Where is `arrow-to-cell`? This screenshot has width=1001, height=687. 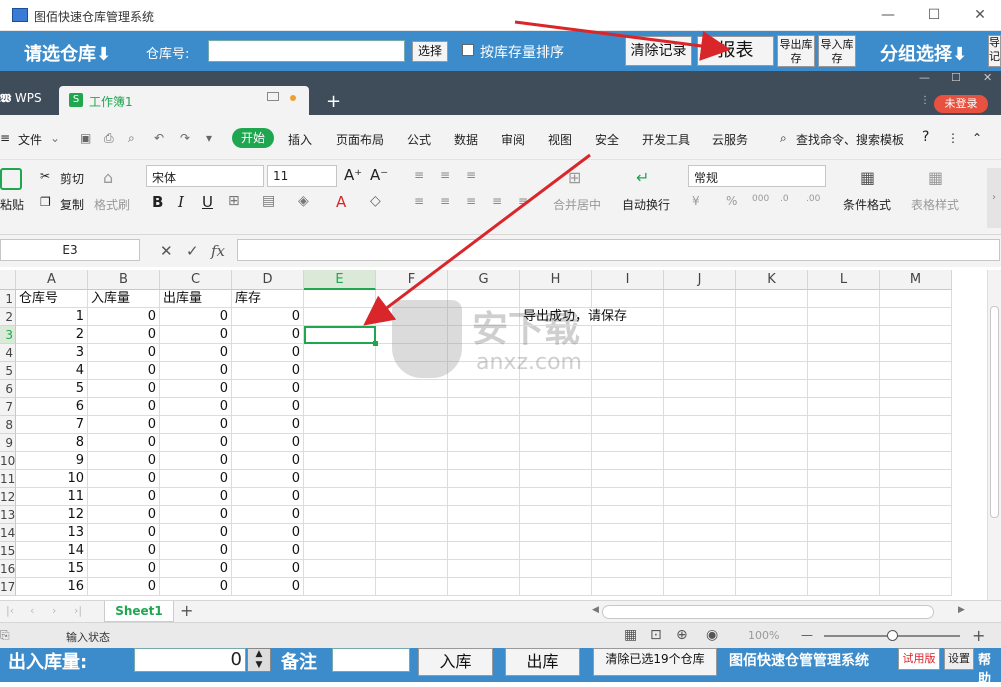 arrow-to-cell is located at coordinates (477, 239).